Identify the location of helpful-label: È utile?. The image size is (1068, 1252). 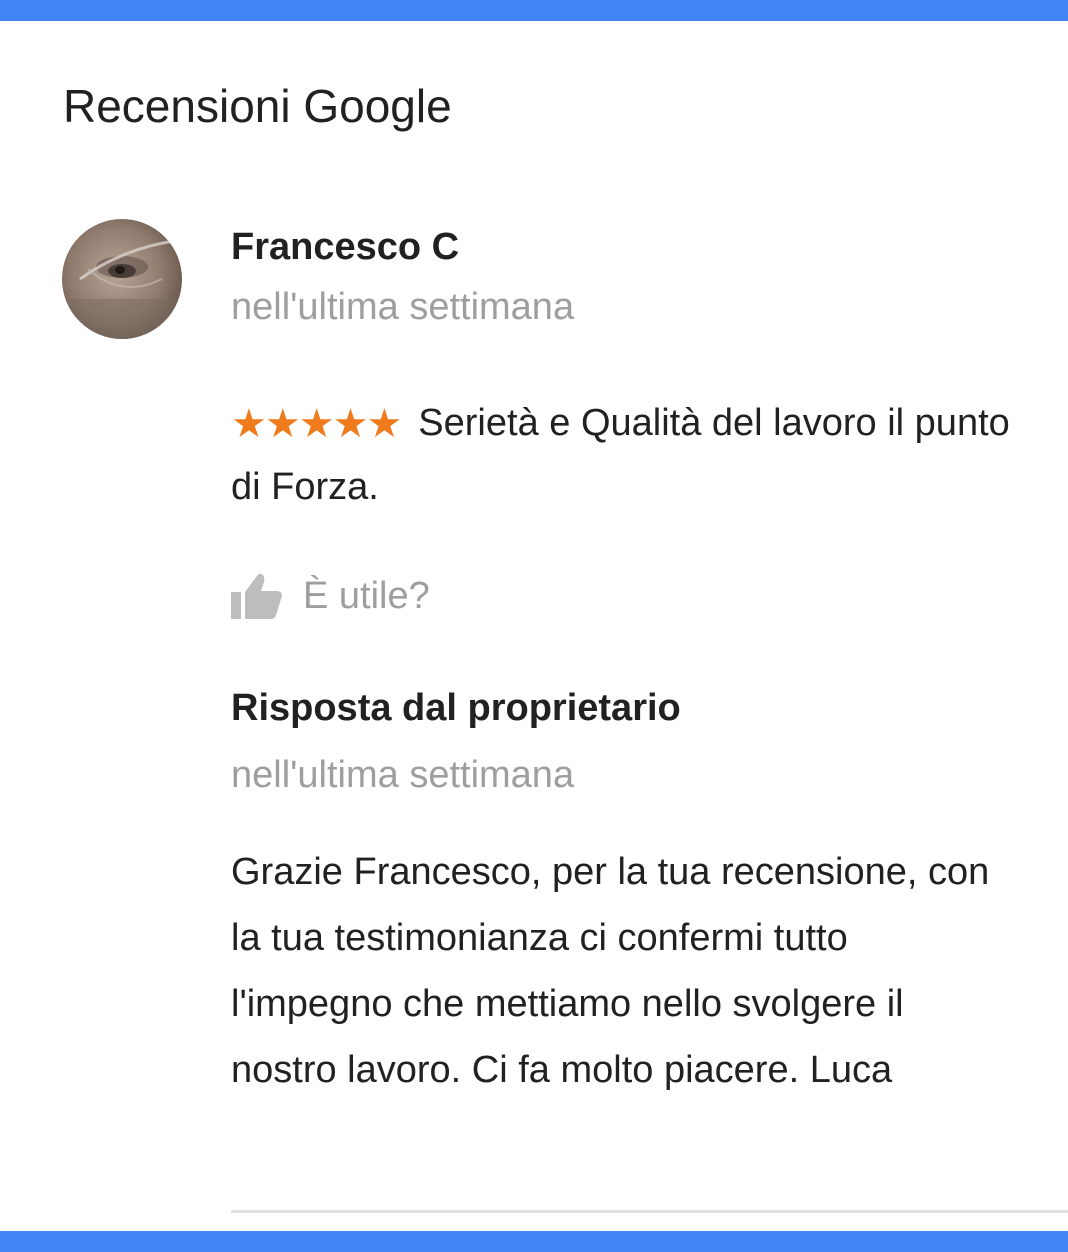
(366, 595).